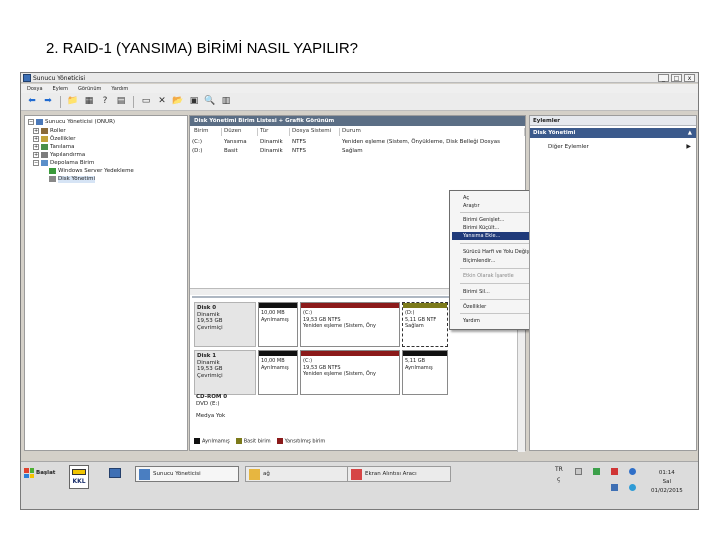 The image size is (720, 540). What do you see at coordinates (89, 102) in the screenshot?
I see `properties-icon: ▦` at bounding box center [89, 102].